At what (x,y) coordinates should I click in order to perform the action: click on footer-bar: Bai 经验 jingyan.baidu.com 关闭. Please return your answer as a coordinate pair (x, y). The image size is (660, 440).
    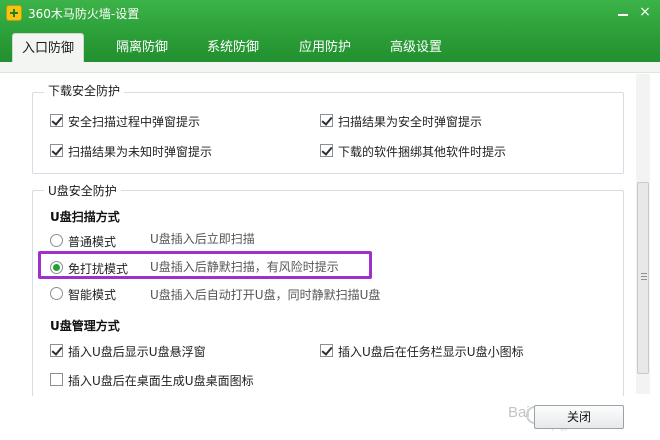
    Looking at the image, I should click on (330, 418).